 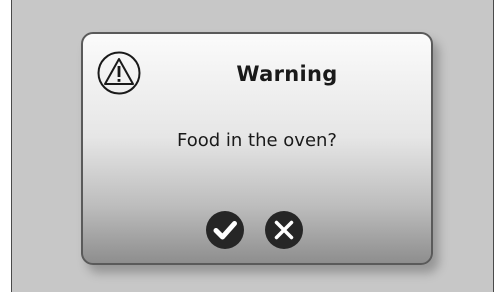 I want to click on cancel-button, so click(x=284, y=230).